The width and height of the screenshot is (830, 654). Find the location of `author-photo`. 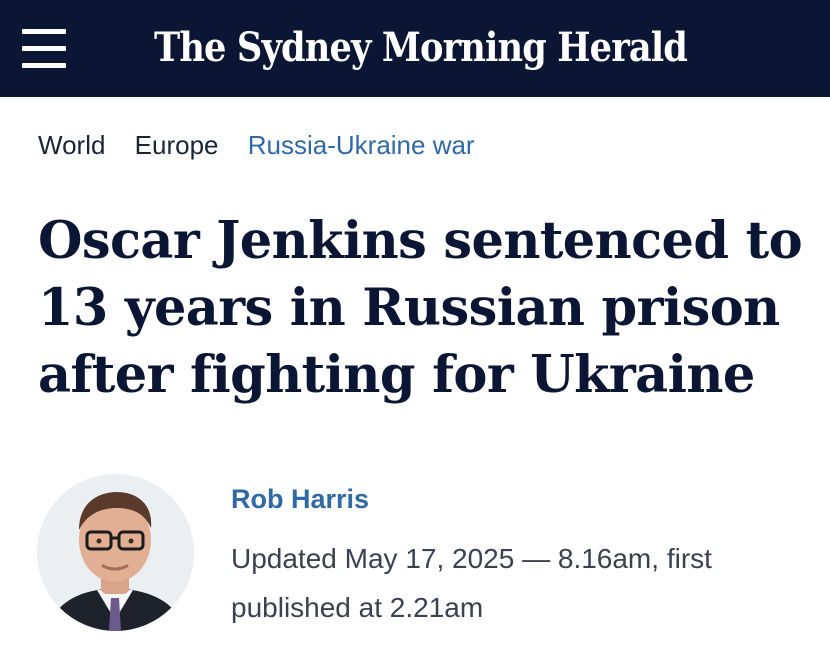

author-photo is located at coordinates (115, 552).